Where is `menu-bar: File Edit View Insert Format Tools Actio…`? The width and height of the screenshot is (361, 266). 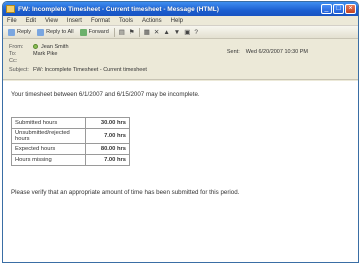
menu-bar: File Edit View Insert Format Tools Actio… is located at coordinates (180, 21).